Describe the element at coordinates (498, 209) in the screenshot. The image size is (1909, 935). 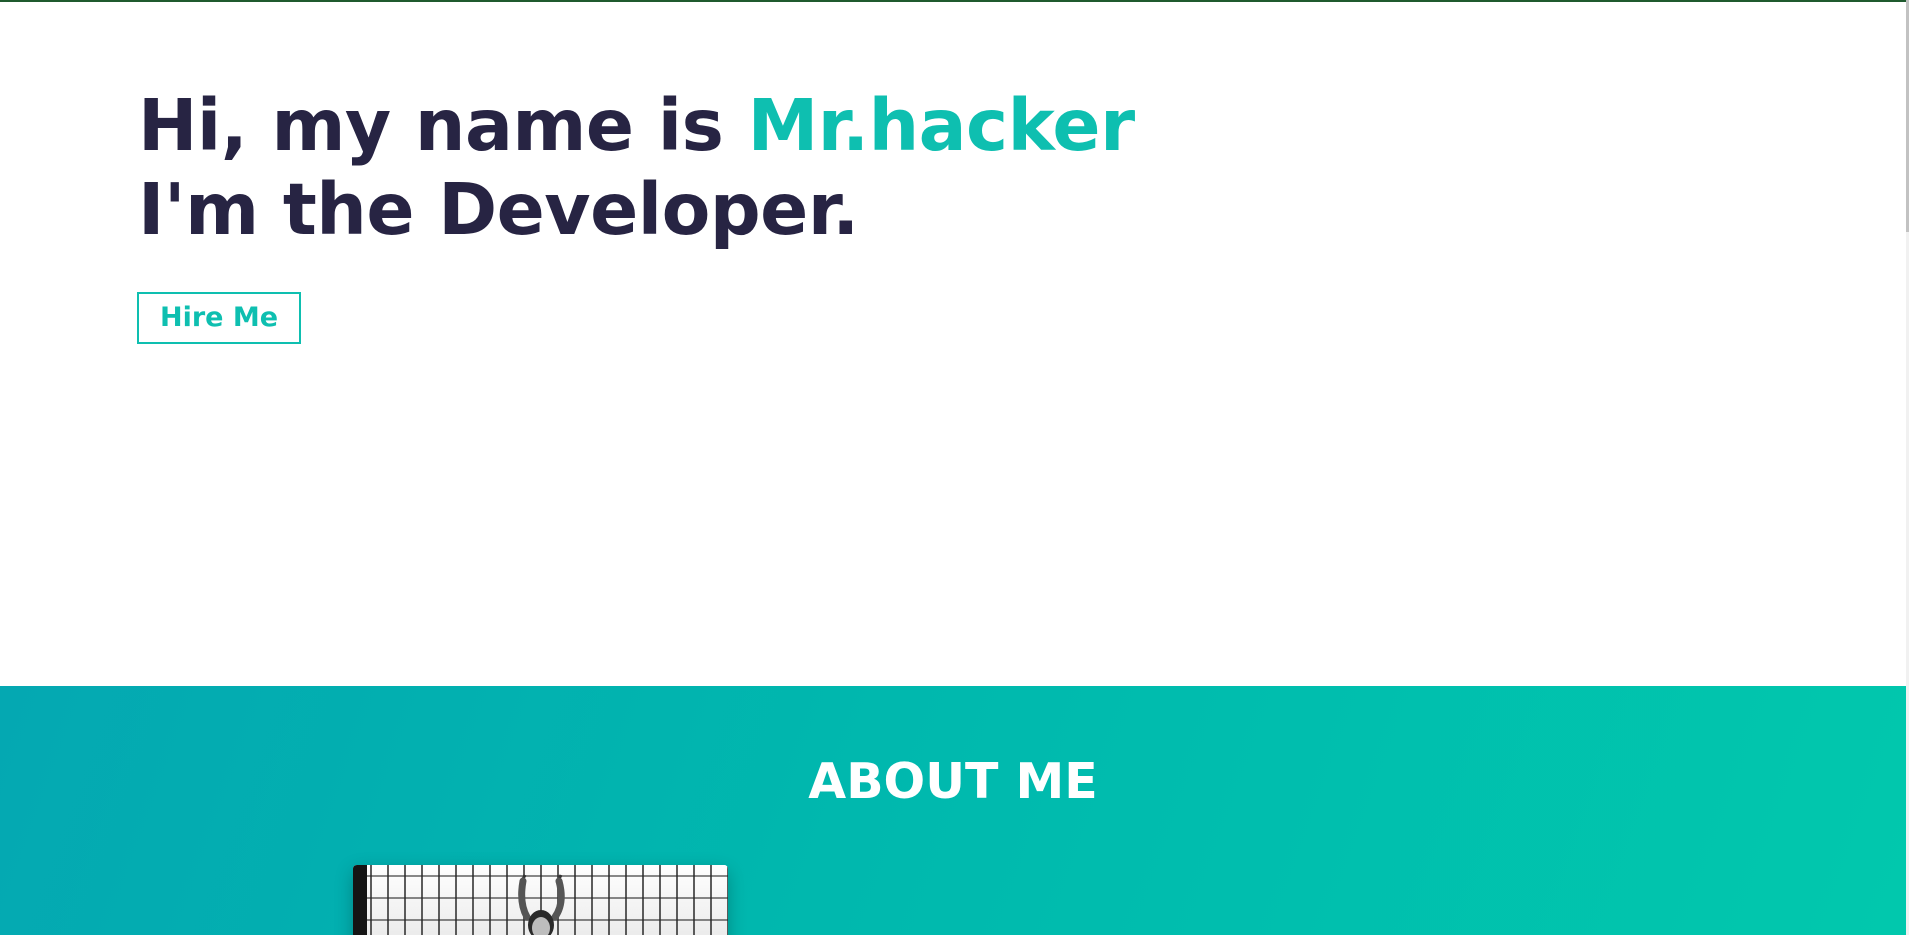
I see `hero-role-line: I'm the Developer.` at that location.